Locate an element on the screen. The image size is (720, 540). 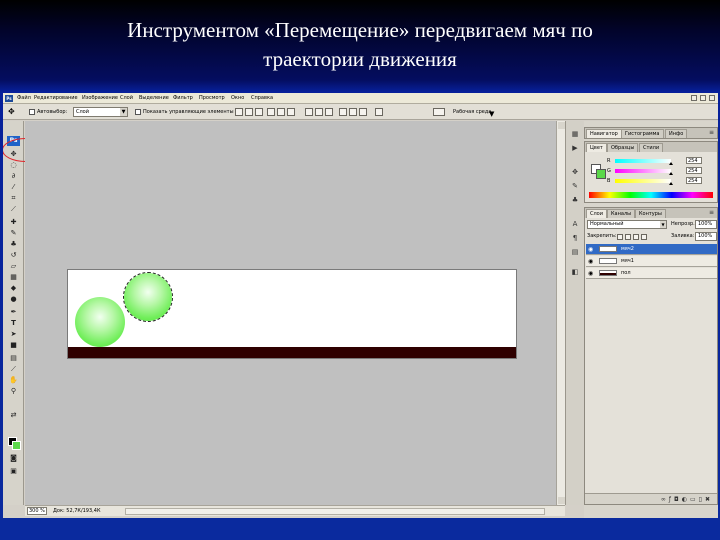
type-tool-icon: T is located at coordinates (13, 323).